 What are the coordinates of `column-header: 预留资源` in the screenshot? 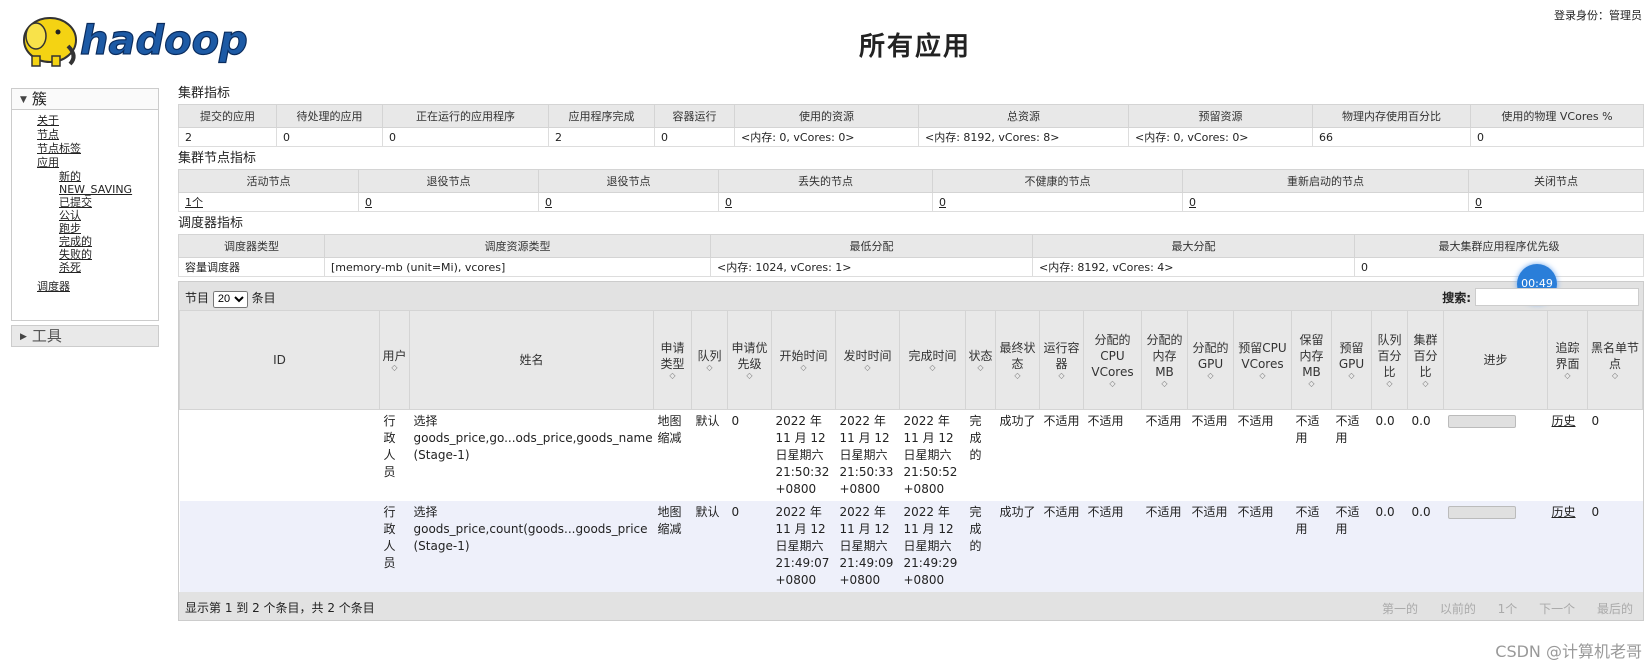 It's located at (1220, 116).